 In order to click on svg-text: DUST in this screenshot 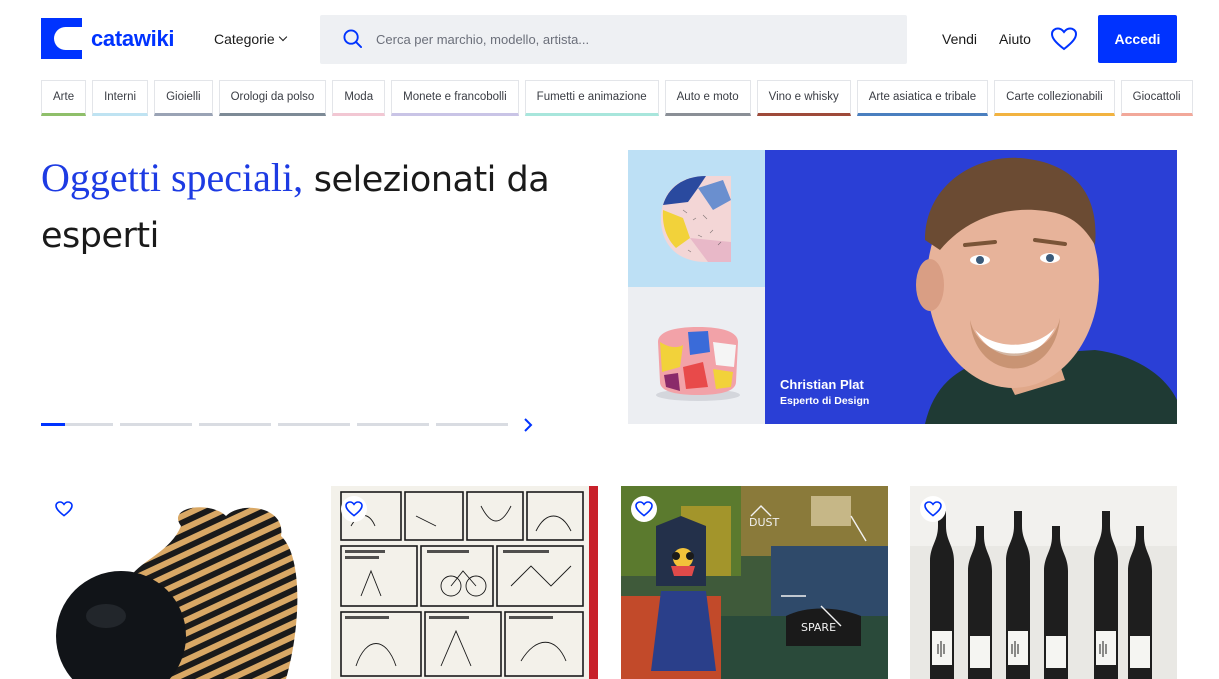, I will do `click(764, 522)`.